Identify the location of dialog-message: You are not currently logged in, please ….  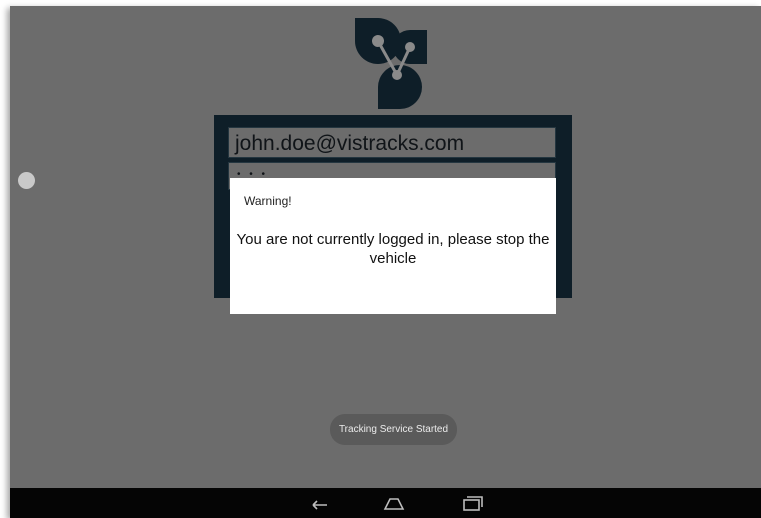
(393, 249).